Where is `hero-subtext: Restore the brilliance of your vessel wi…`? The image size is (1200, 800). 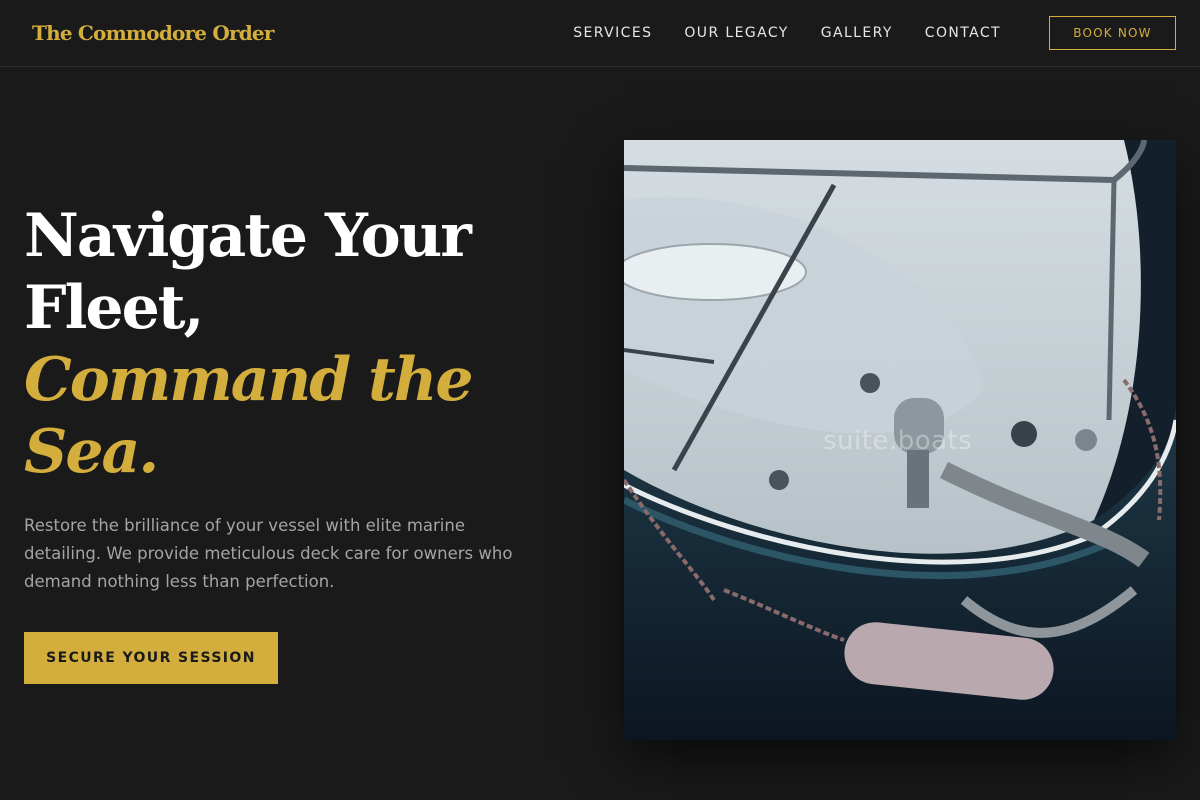 hero-subtext: Restore the brilliance of your vessel wi… is located at coordinates (268, 553).